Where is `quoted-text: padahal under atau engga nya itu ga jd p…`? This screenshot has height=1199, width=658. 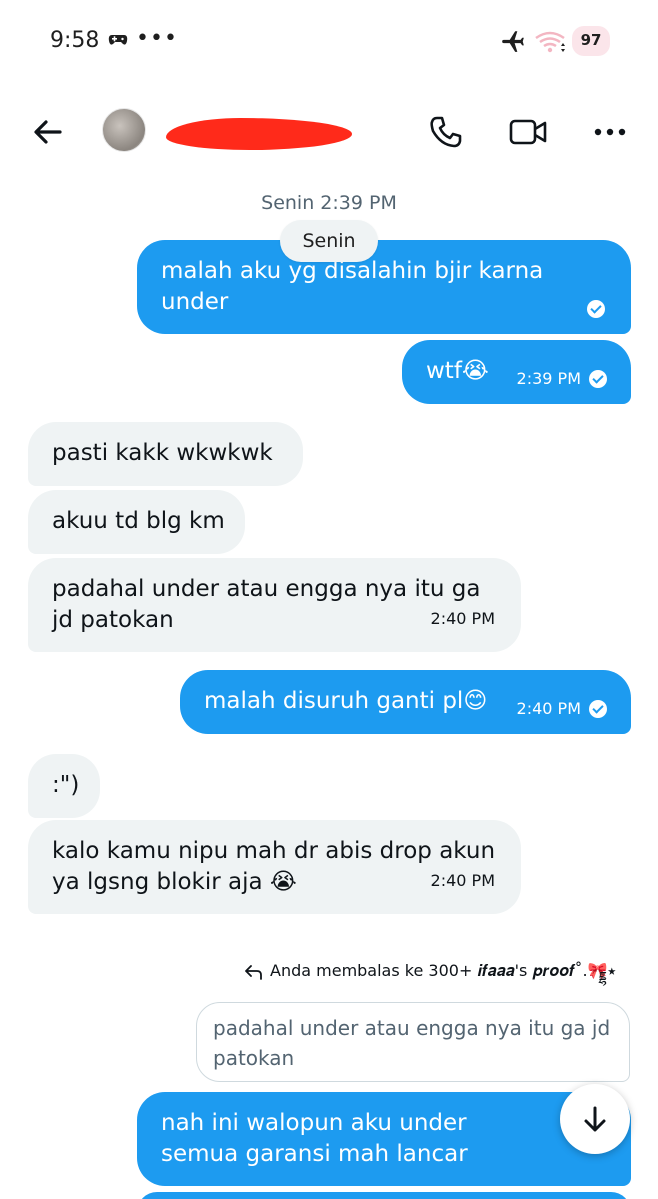 quoted-text: padahal under atau engga nya itu ga jd p… is located at coordinates (412, 1043).